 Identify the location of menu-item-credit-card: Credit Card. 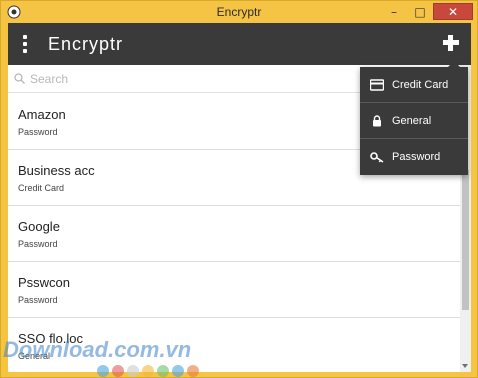
(414, 85).